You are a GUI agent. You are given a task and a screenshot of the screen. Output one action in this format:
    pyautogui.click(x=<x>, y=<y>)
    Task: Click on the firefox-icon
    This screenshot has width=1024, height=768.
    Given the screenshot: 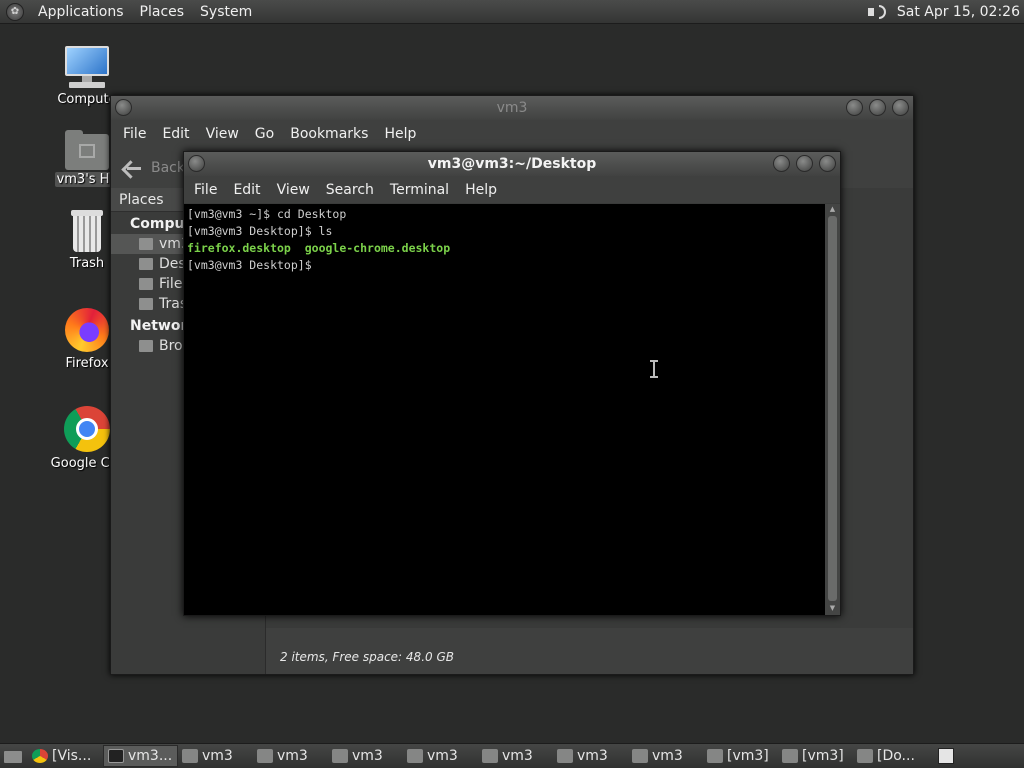 What is the action you would take?
    pyautogui.click(x=87, y=330)
    